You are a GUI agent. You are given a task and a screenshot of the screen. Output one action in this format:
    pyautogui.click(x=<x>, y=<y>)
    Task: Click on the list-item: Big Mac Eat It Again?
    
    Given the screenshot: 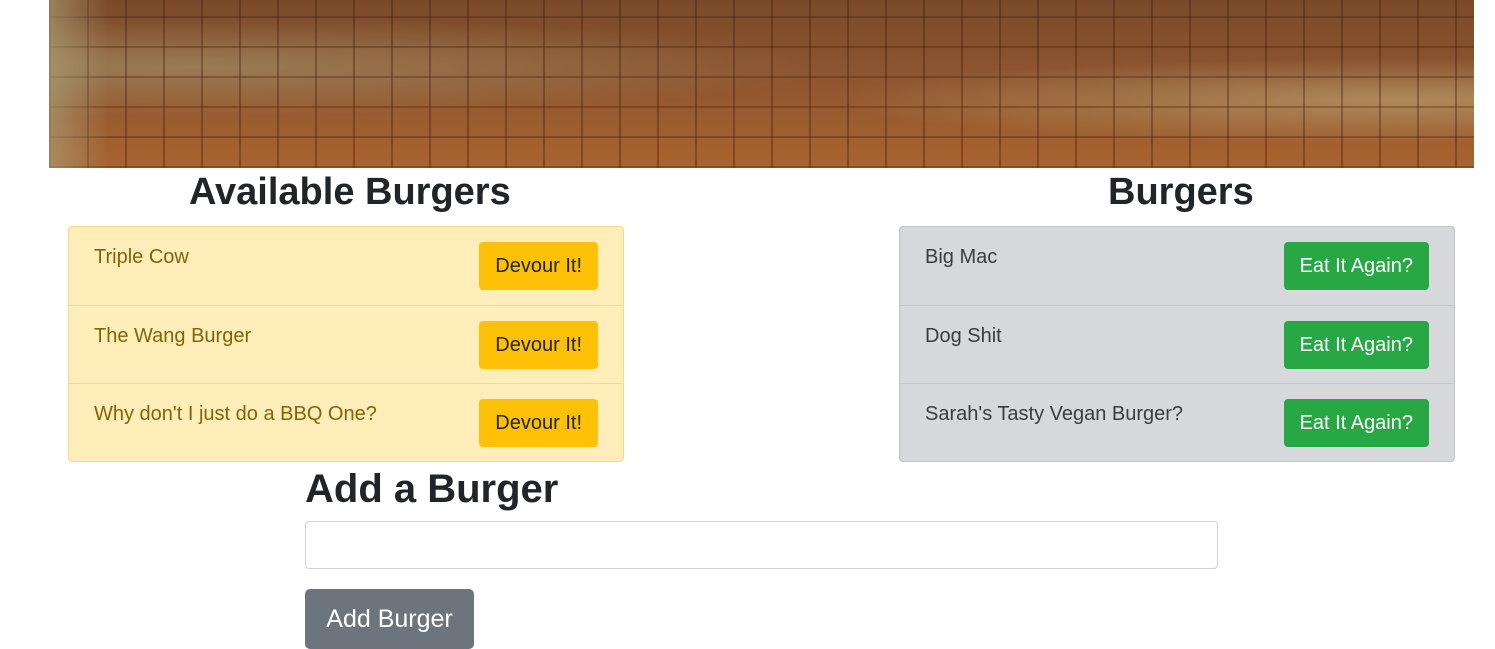 What is the action you would take?
    pyautogui.click(x=1177, y=266)
    